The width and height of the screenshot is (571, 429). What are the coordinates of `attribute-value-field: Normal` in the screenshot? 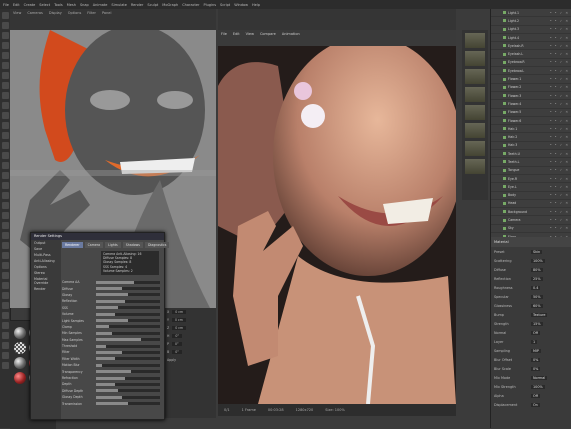 It's located at (539, 377).